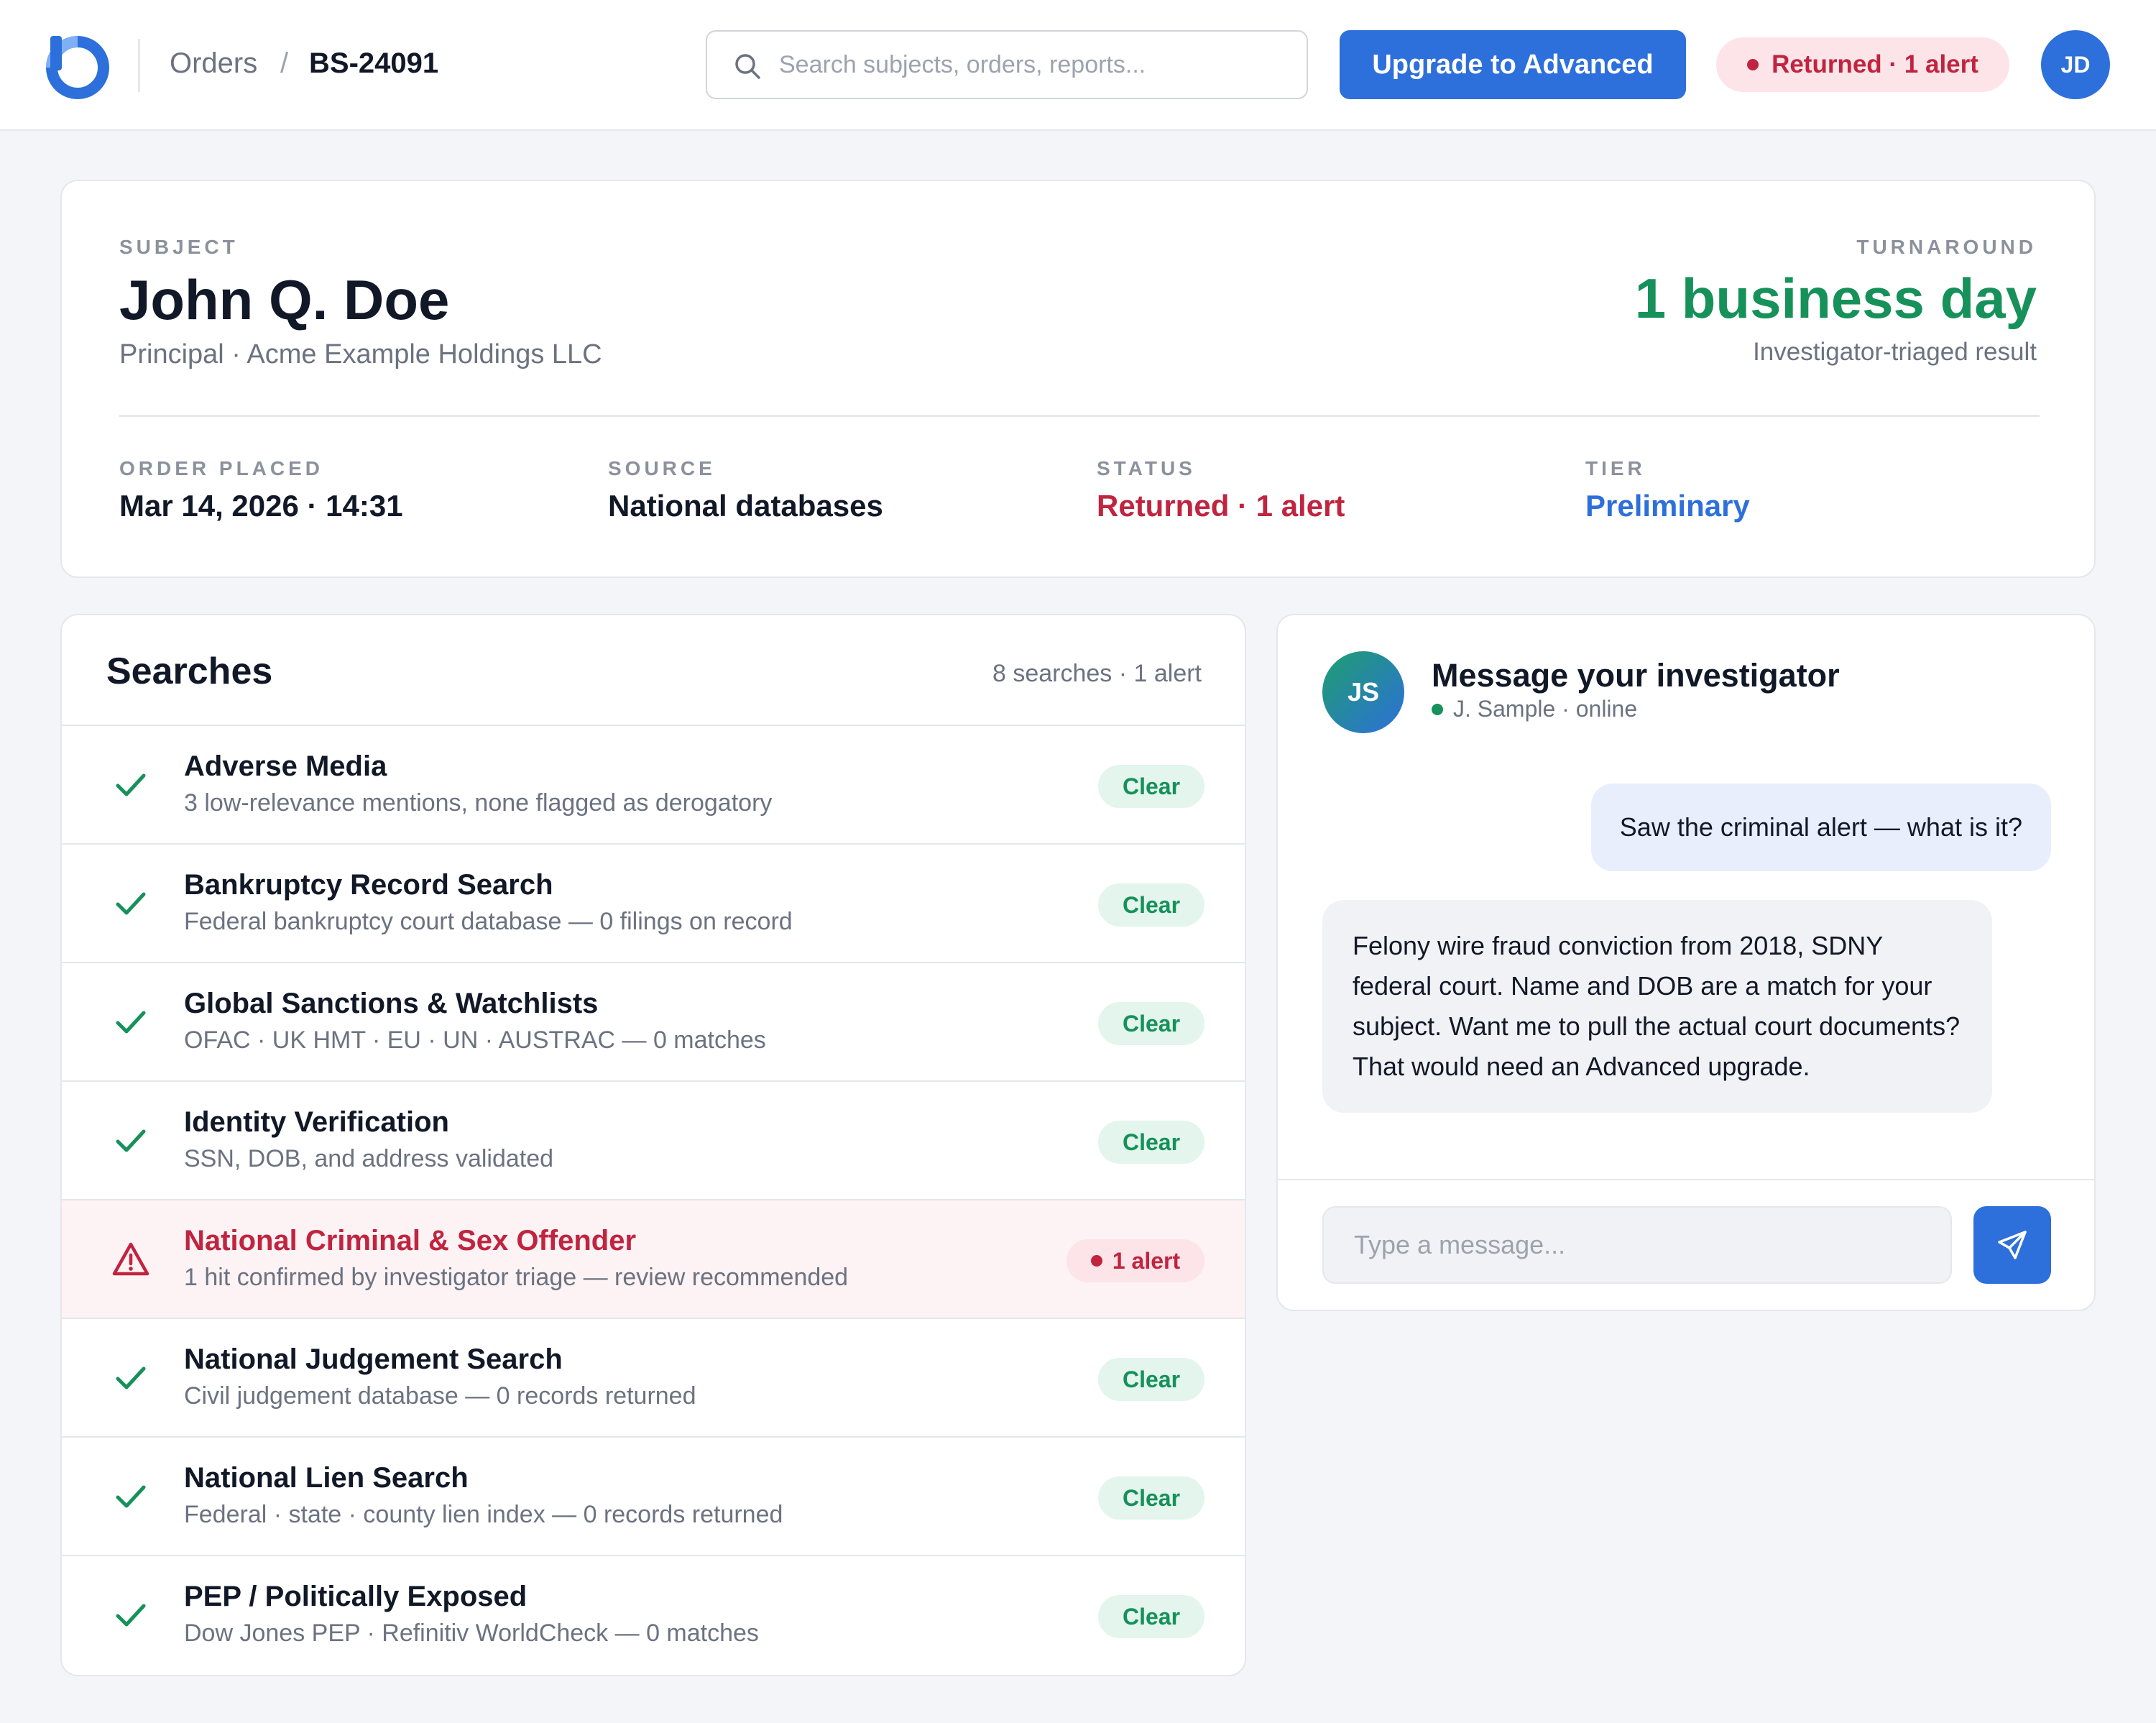 Image resolution: width=2156 pixels, height=1723 pixels. What do you see at coordinates (214, 63) in the screenshot?
I see `breadcrumb-orders-link: Orders` at bounding box center [214, 63].